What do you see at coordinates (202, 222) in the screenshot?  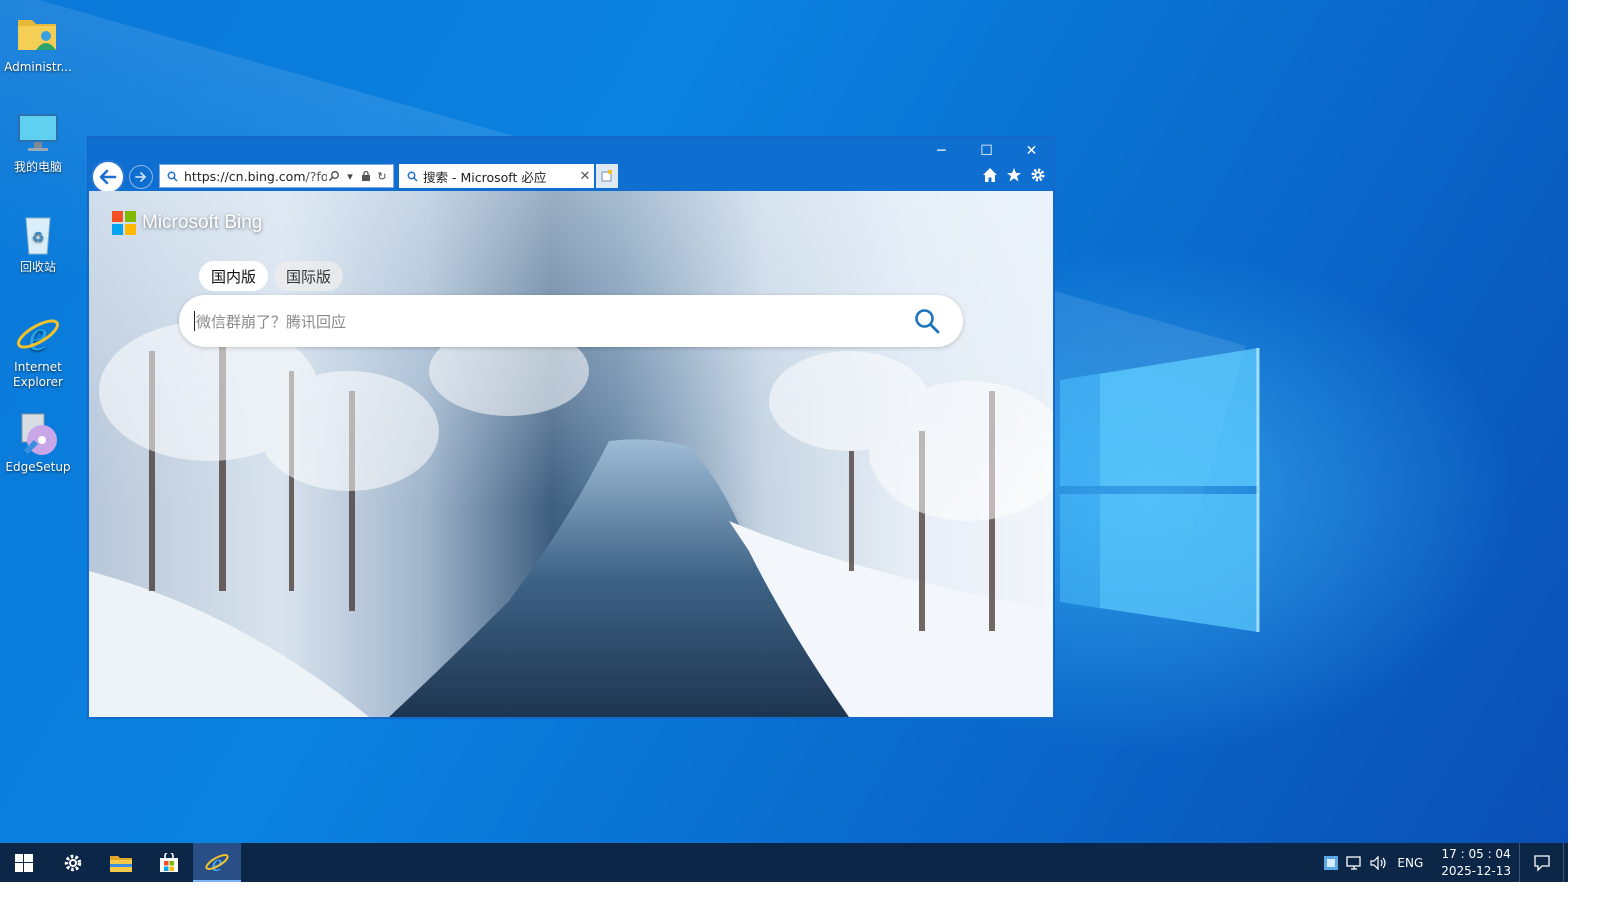 I see `bing-logo-text: Microsoft Bing` at bounding box center [202, 222].